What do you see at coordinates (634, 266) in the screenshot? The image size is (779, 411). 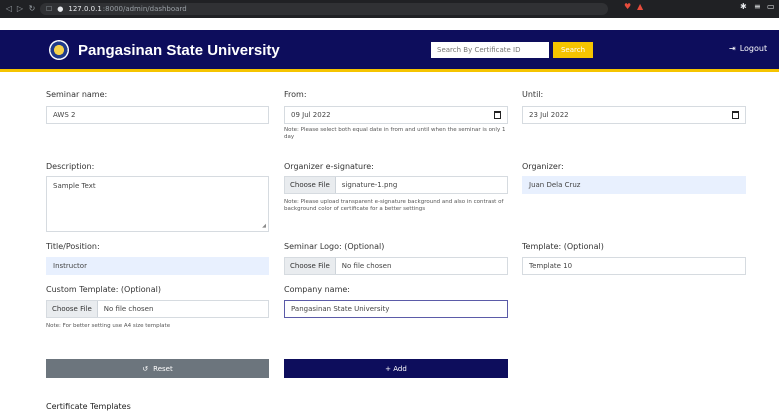 I see `template-input: Template 10` at bounding box center [634, 266].